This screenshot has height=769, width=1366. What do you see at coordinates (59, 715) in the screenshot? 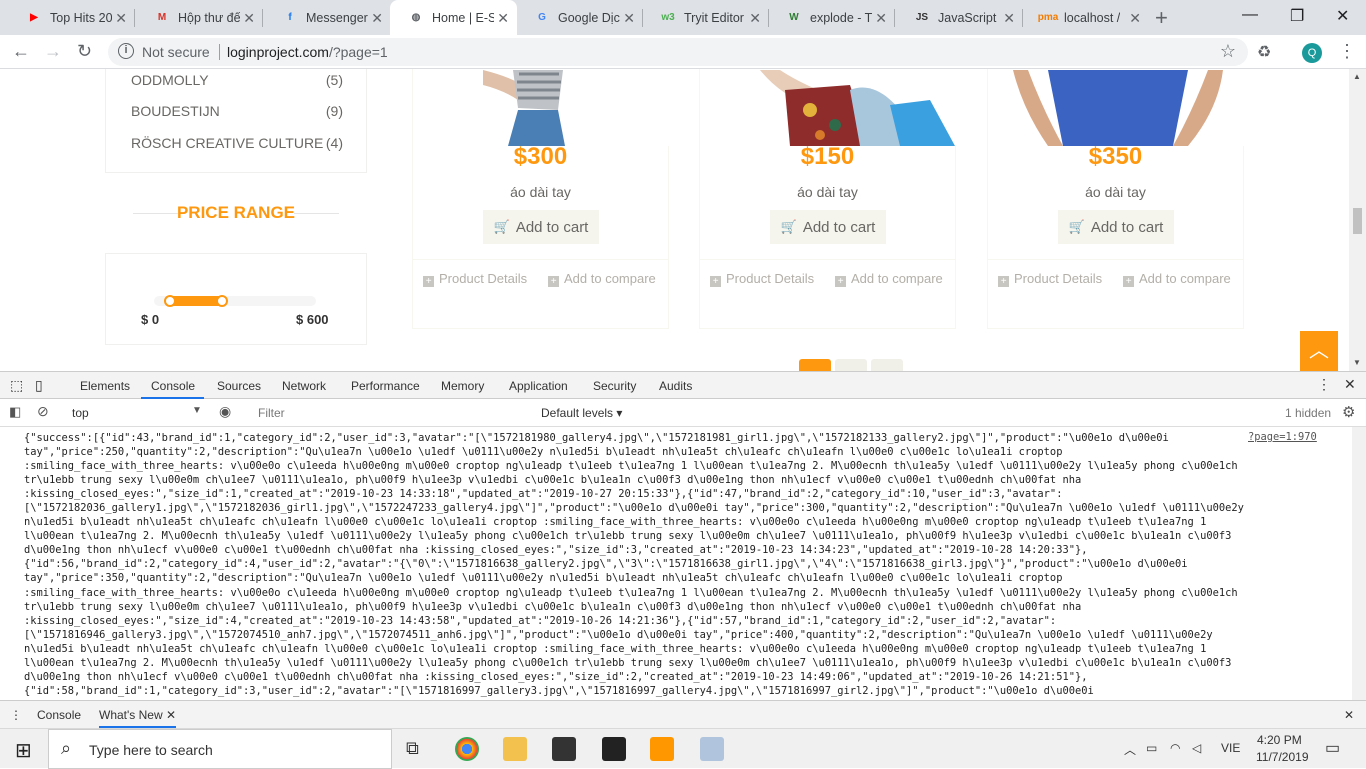
I see `drawer-tab-console: Console` at bounding box center [59, 715].